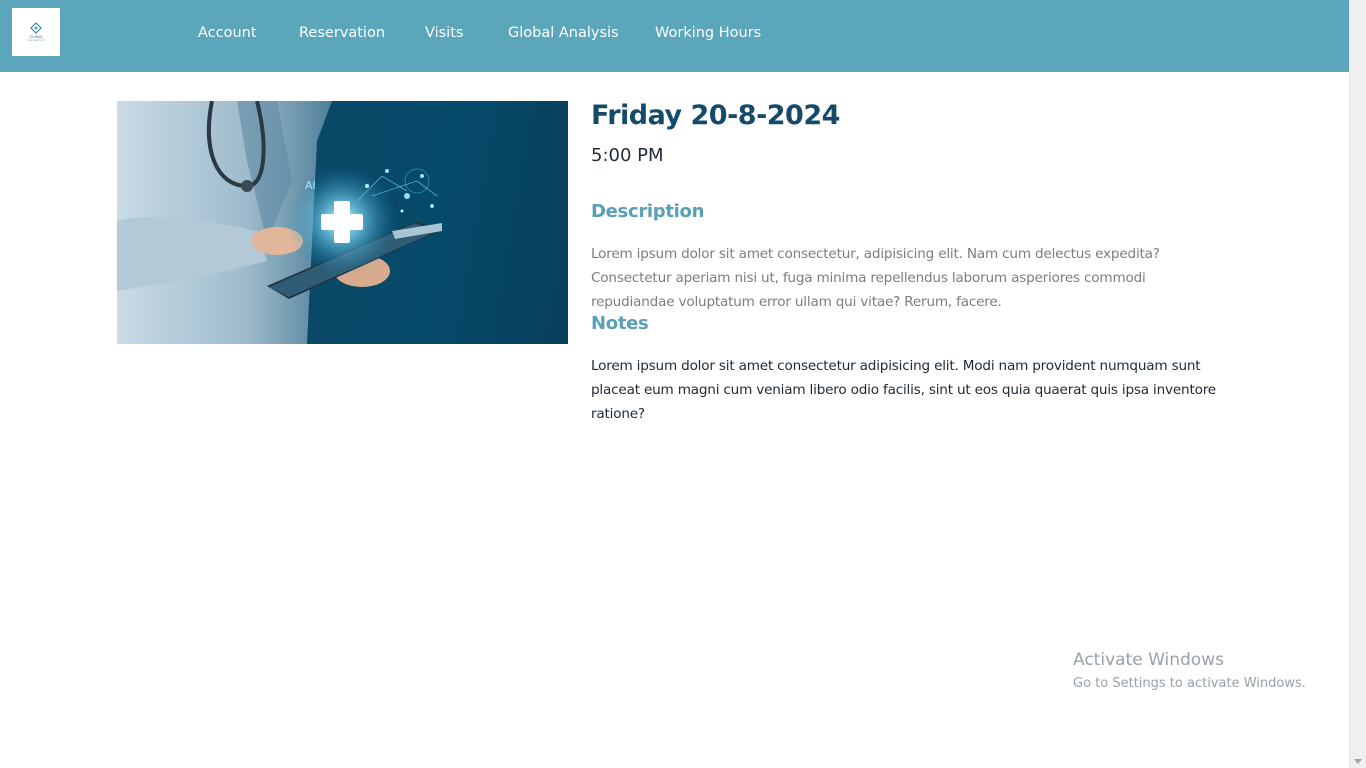  What do you see at coordinates (279, 222) in the screenshot?
I see `doctor-illustration: AI` at bounding box center [279, 222].